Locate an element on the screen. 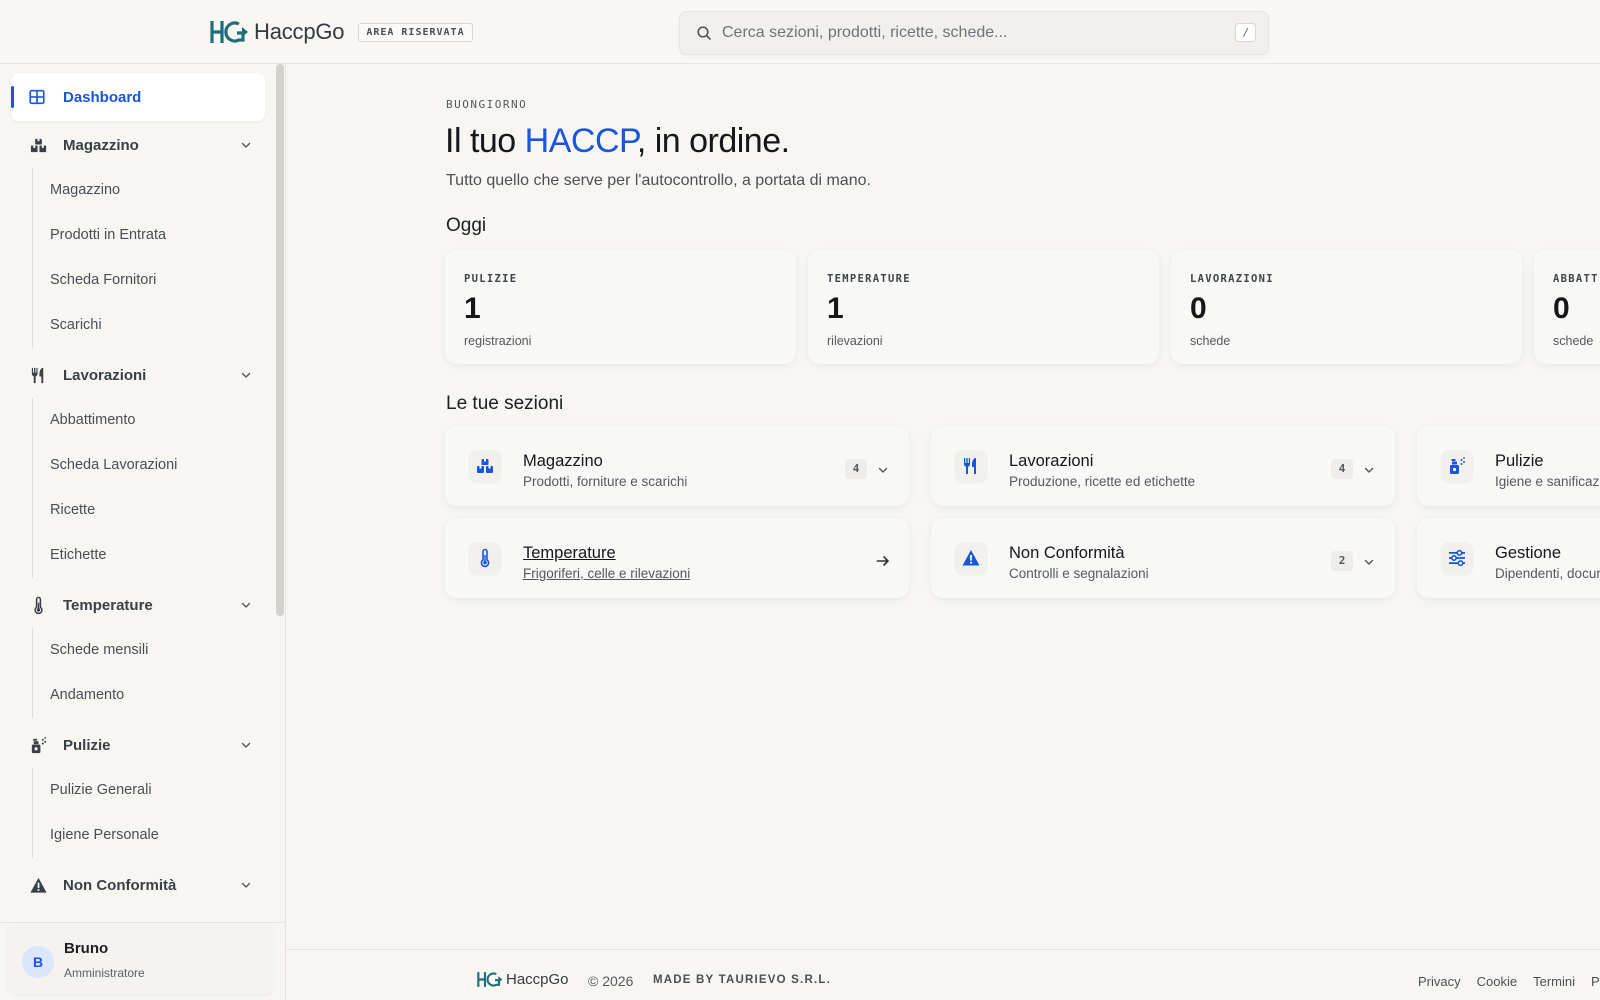 This screenshot has height=1000, width=1600. sidebar-item-pulizie-generali: Pulizie Generali is located at coordinates (152, 790).